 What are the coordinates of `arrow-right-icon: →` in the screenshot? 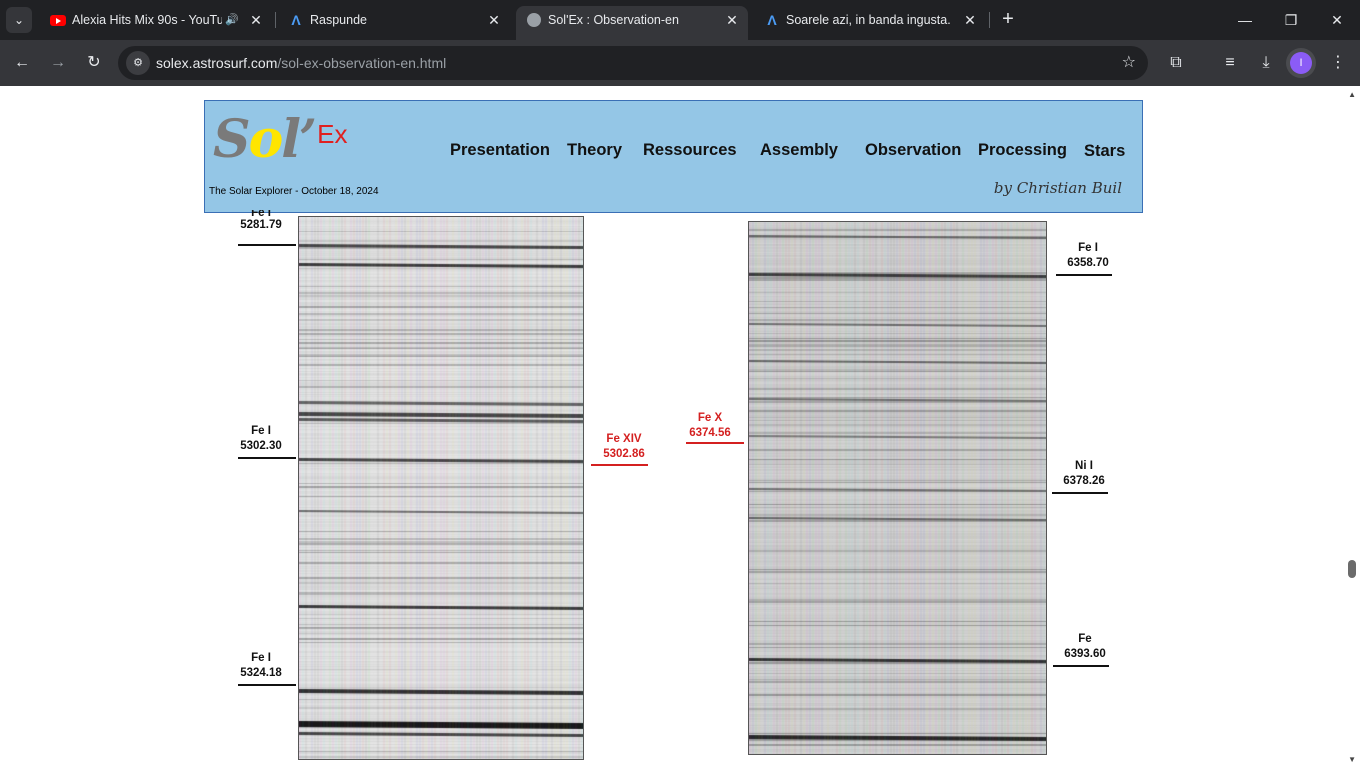 It's located at (58, 62).